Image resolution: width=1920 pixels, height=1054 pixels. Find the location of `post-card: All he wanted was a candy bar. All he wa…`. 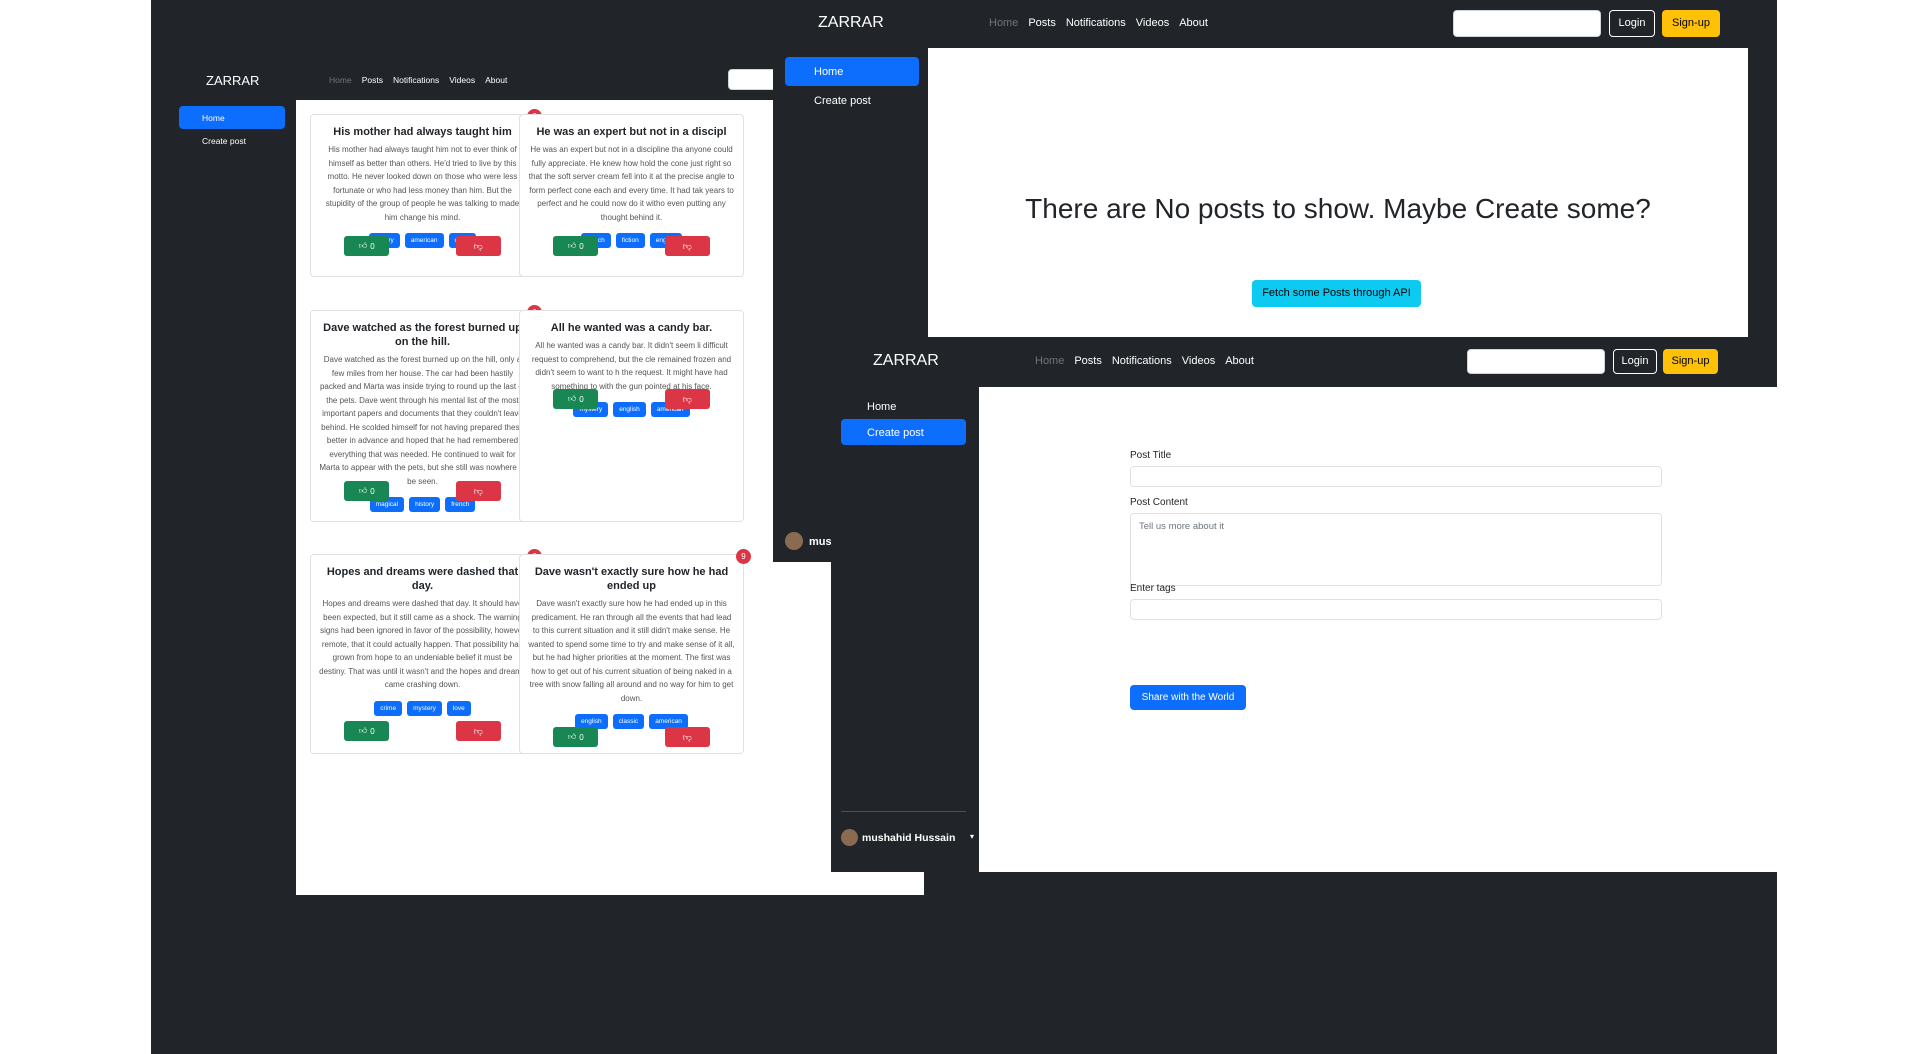

post-card: All he wanted was a candy bar. All he wa… is located at coordinates (631, 416).